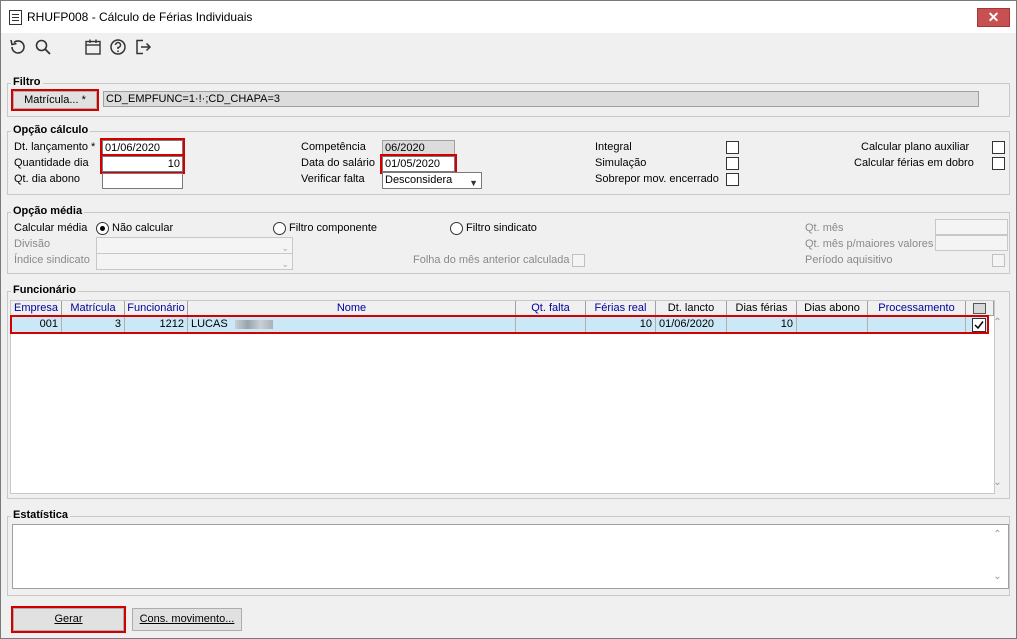 This screenshot has height=639, width=1017. I want to click on plano-auxiliar-label: Calcular plano auxiliar, so click(915, 147).